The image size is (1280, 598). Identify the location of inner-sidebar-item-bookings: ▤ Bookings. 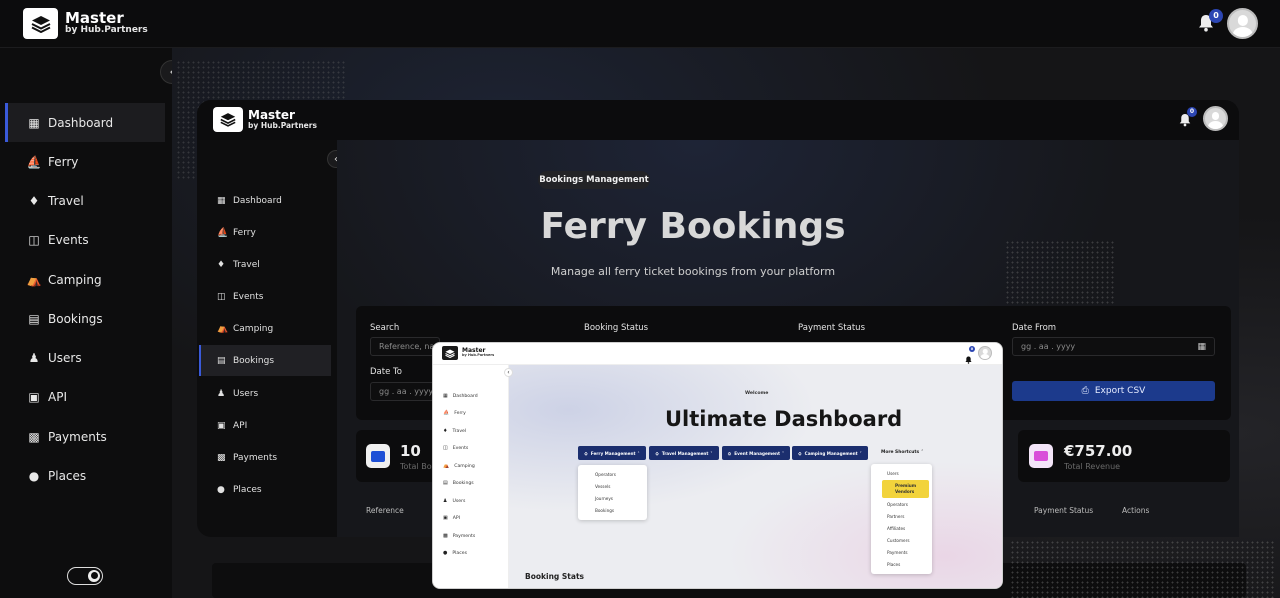
(265, 360).